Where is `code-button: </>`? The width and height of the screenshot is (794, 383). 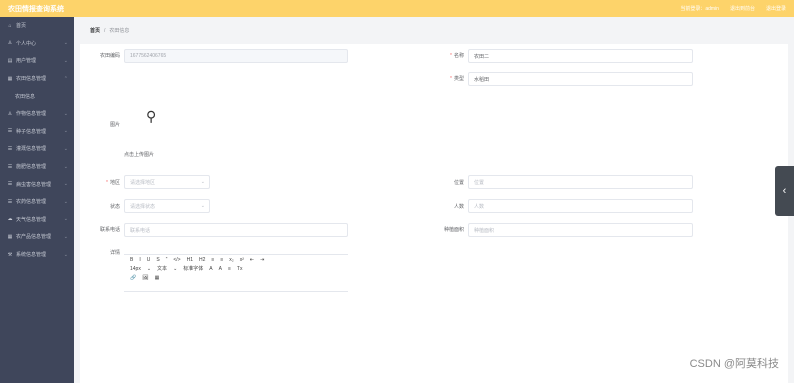 code-button: </> is located at coordinates (176, 260).